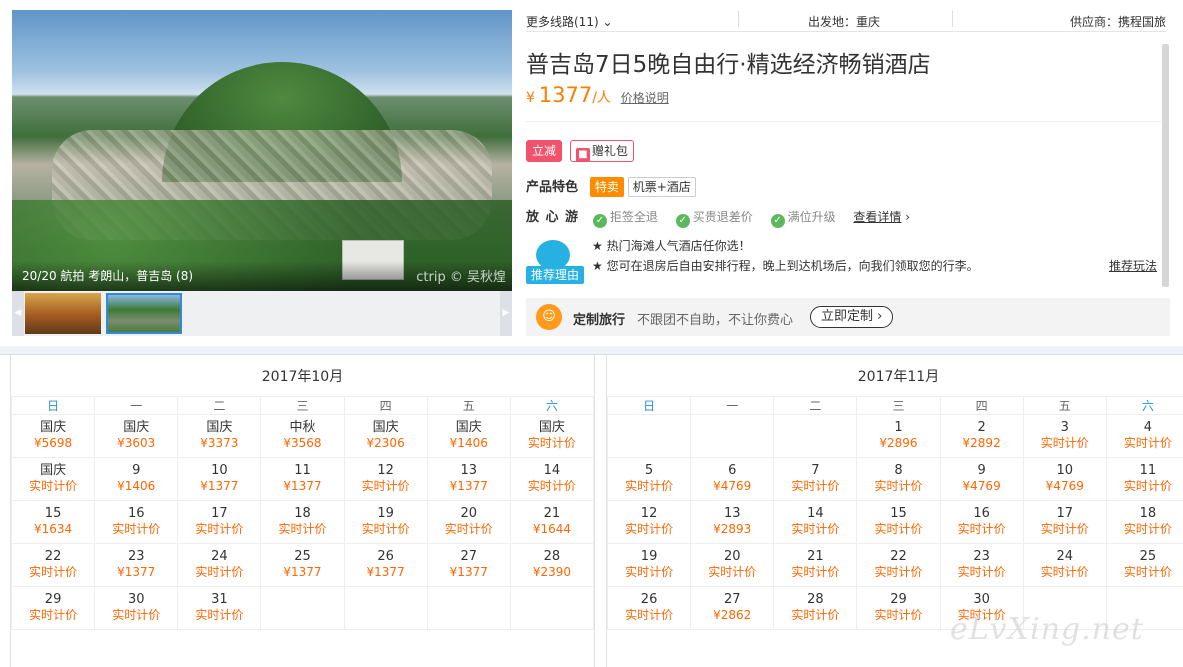 This screenshot has width=1183, height=667. I want to click on recommend-play-link: 推荐玩法, so click(1133, 265).